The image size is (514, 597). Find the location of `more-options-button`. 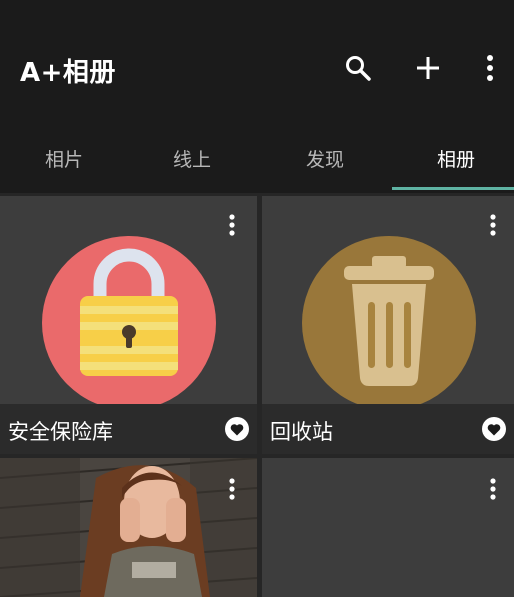

more-options-button is located at coordinates (490, 68).